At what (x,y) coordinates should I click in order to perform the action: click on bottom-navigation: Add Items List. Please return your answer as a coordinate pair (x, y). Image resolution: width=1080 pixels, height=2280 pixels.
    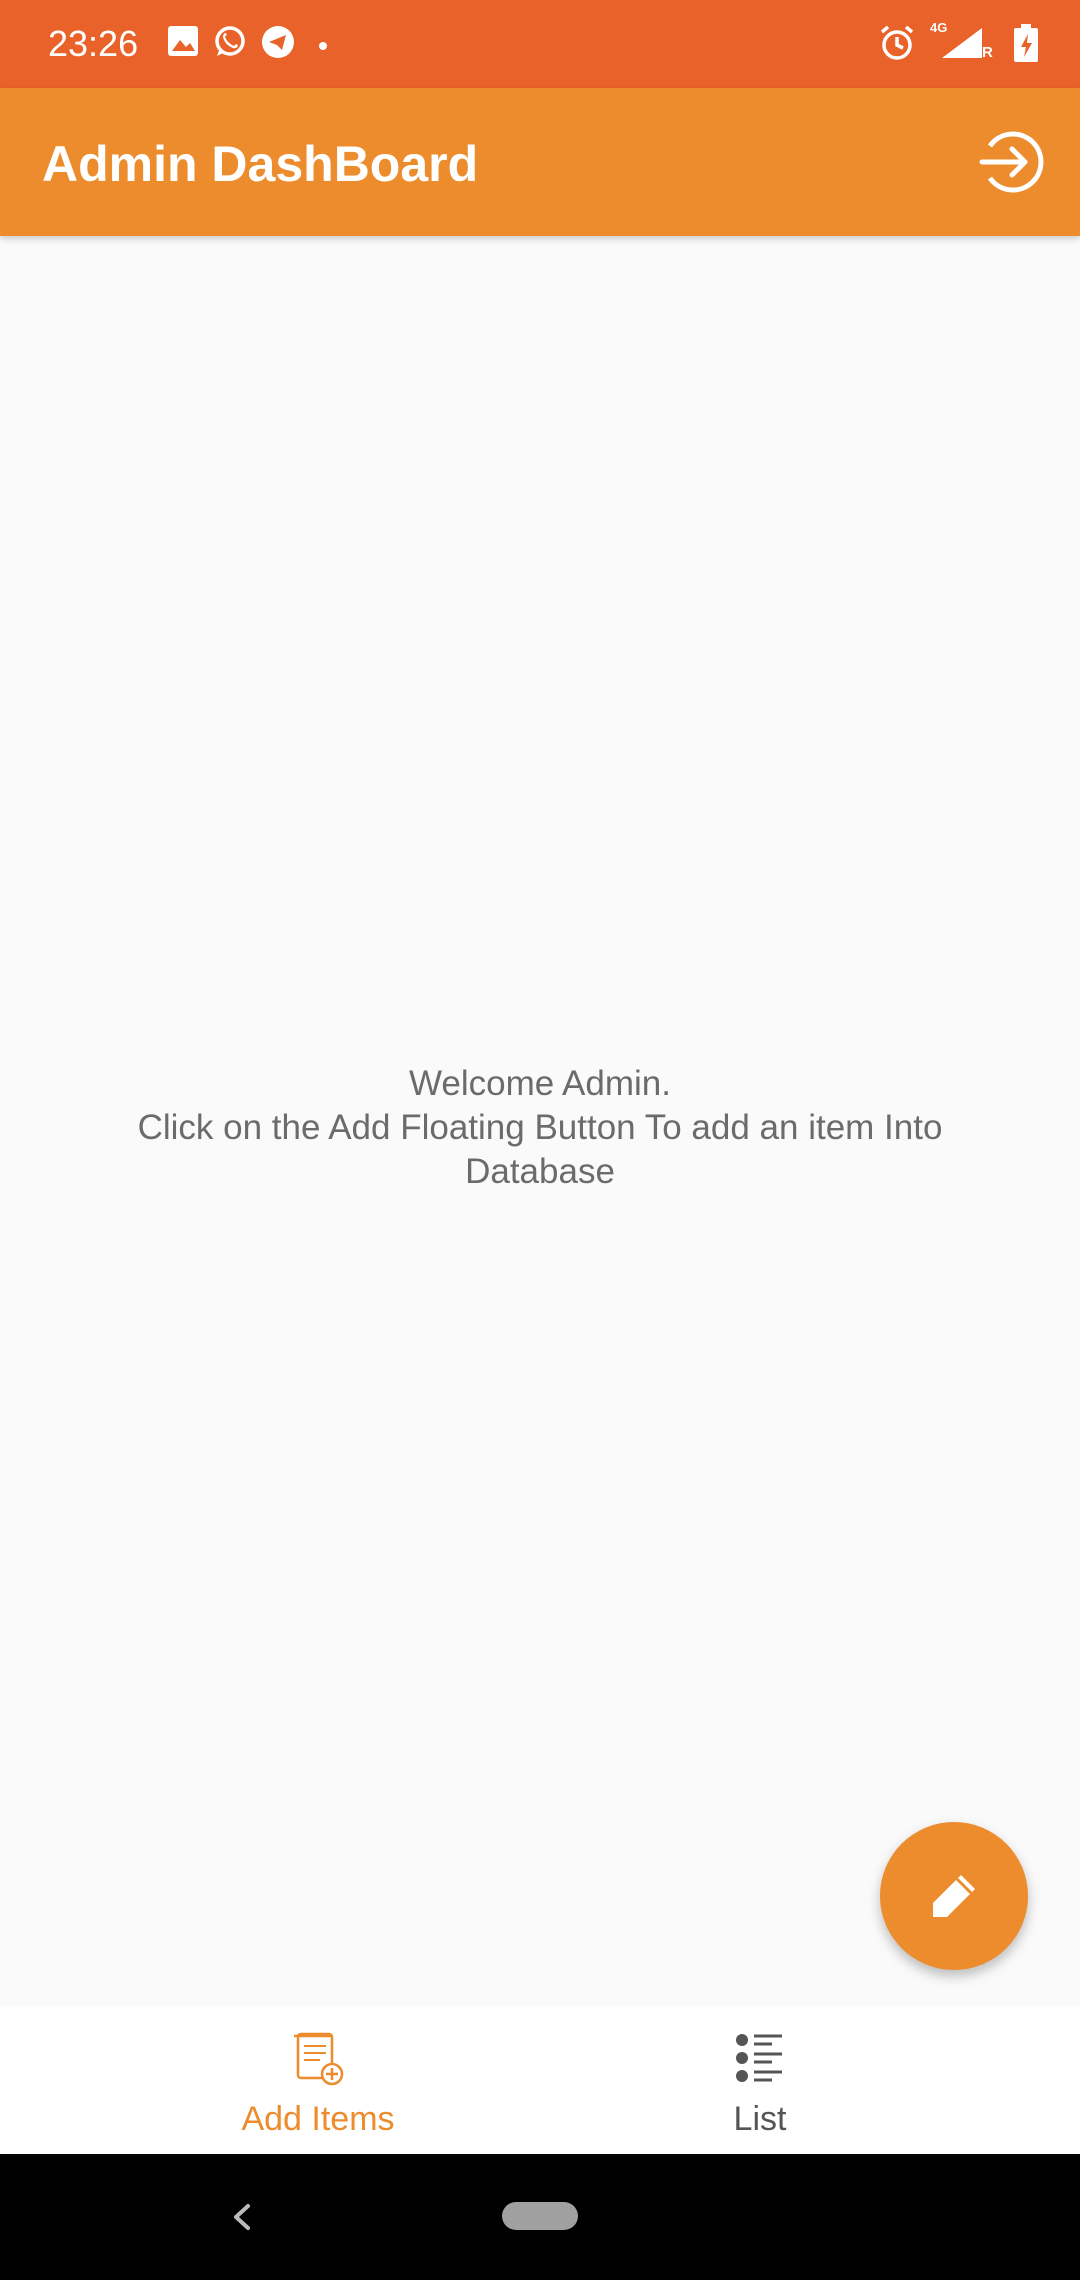
    Looking at the image, I should click on (540, 2080).